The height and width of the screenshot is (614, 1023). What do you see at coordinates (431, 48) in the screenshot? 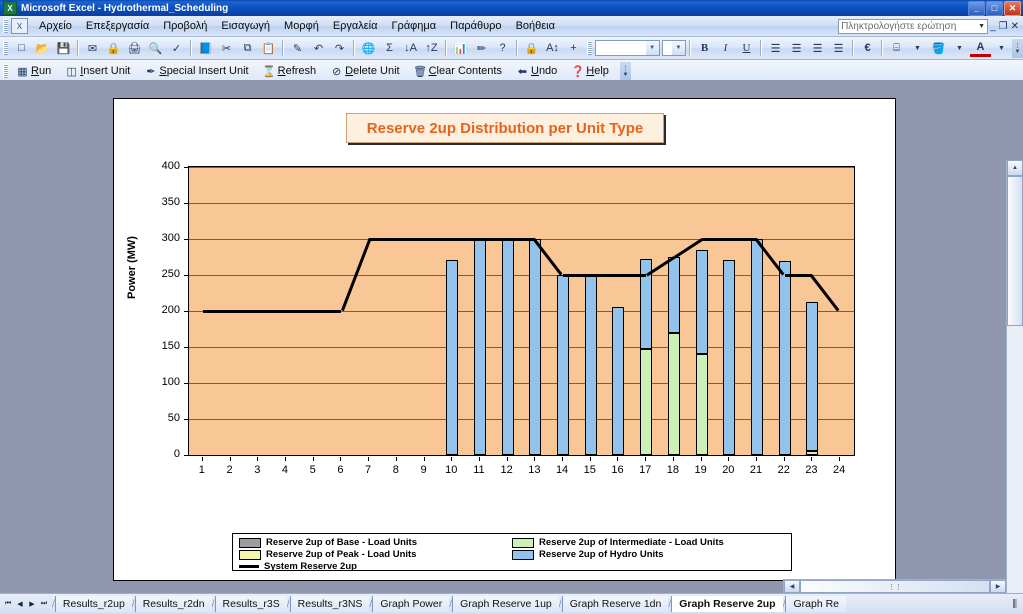
I see `sort-descending-icon: ↑Z` at bounding box center [431, 48].